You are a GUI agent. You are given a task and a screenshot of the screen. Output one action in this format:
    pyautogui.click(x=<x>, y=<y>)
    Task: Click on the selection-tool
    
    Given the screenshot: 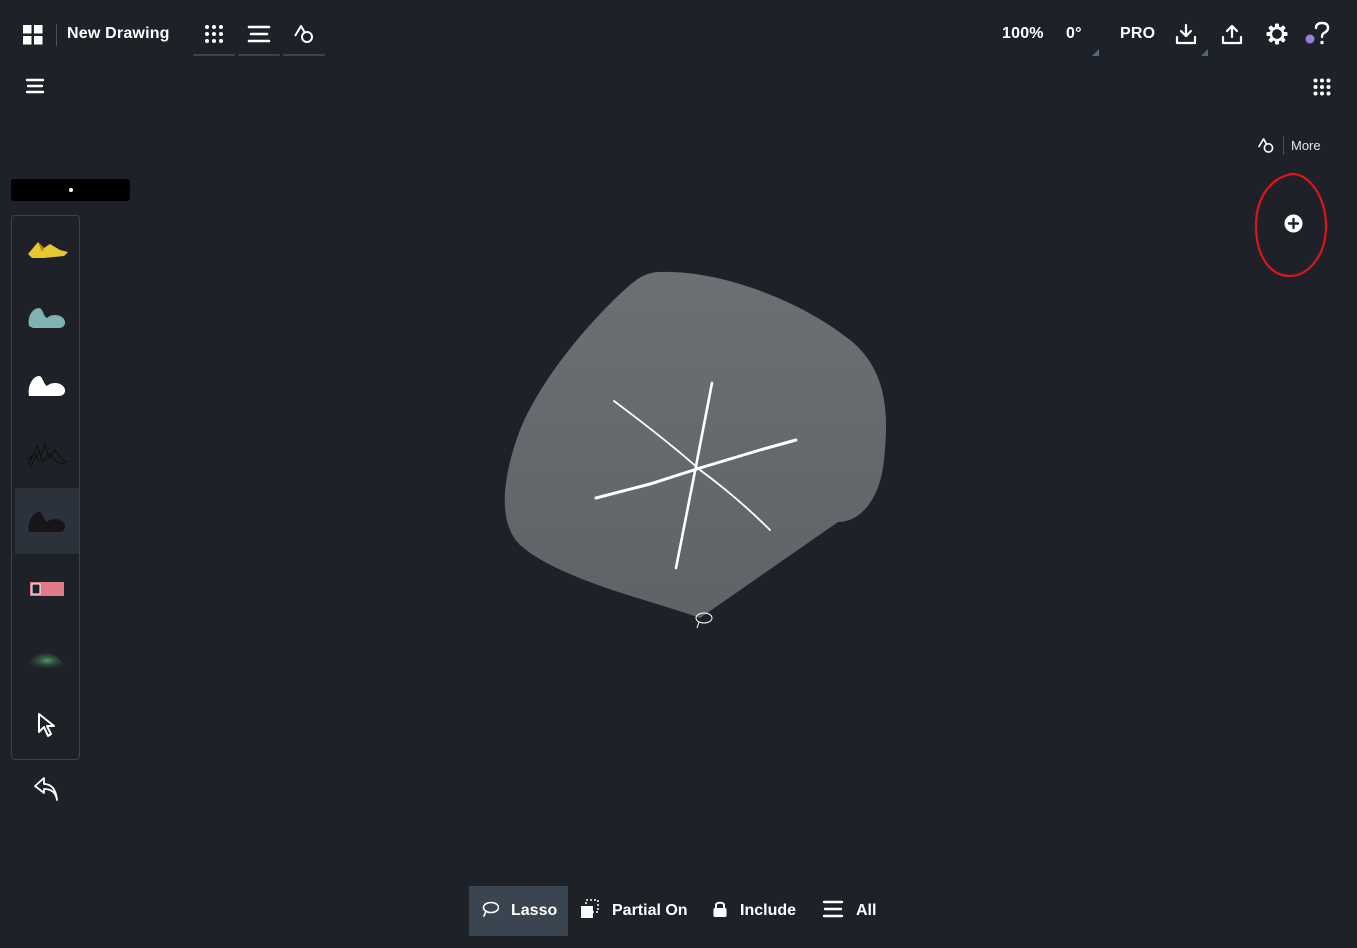 What is the action you would take?
    pyautogui.click(x=47, y=725)
    